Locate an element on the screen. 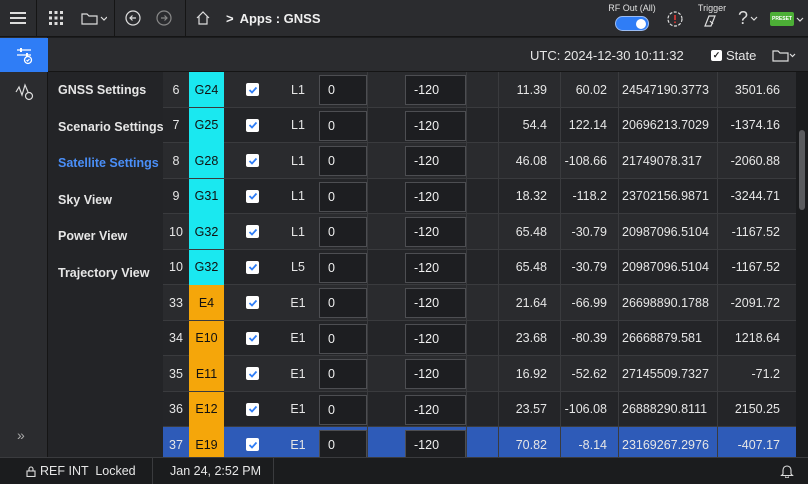 The image size is (808, 484). frequency-band: E1 is located at coordinates (298, 302).